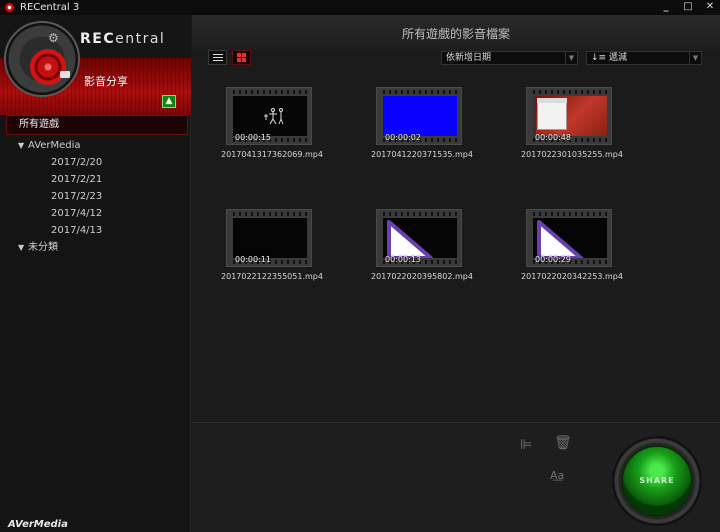 Image resolution: width=720 pixels, height=532 pixels. What do you see at coordinates (422, 154) in the screenshot?
I see `video-filename: 2017041220371535.mp4` at bounding box center [422, 154].